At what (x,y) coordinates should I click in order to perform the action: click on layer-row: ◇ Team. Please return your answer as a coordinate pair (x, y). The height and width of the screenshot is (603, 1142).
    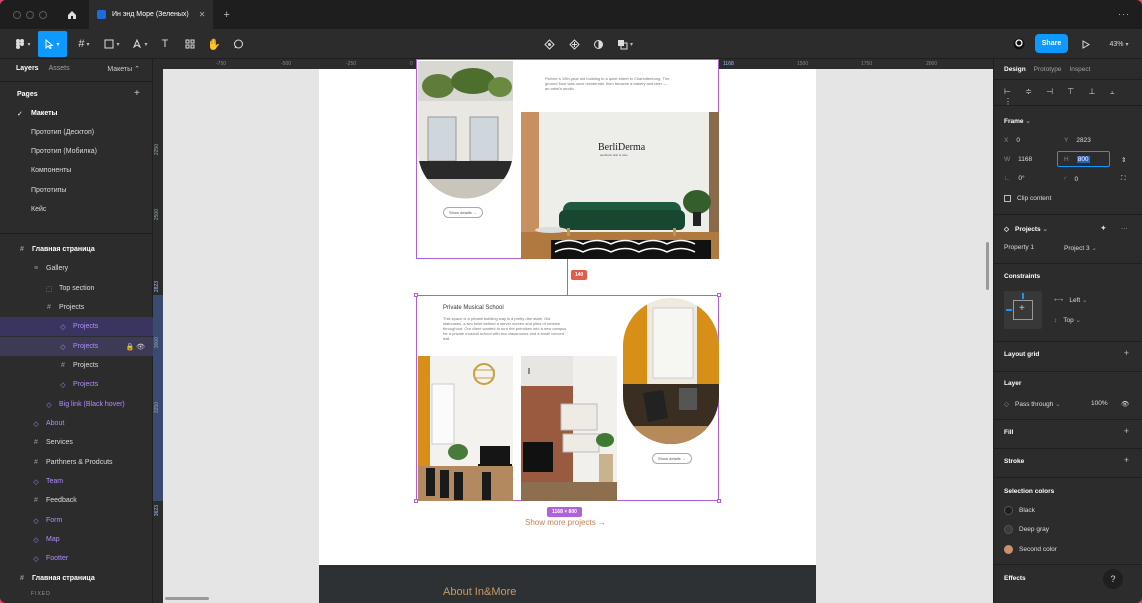
    Looking at the image, I should click on (76, 481).